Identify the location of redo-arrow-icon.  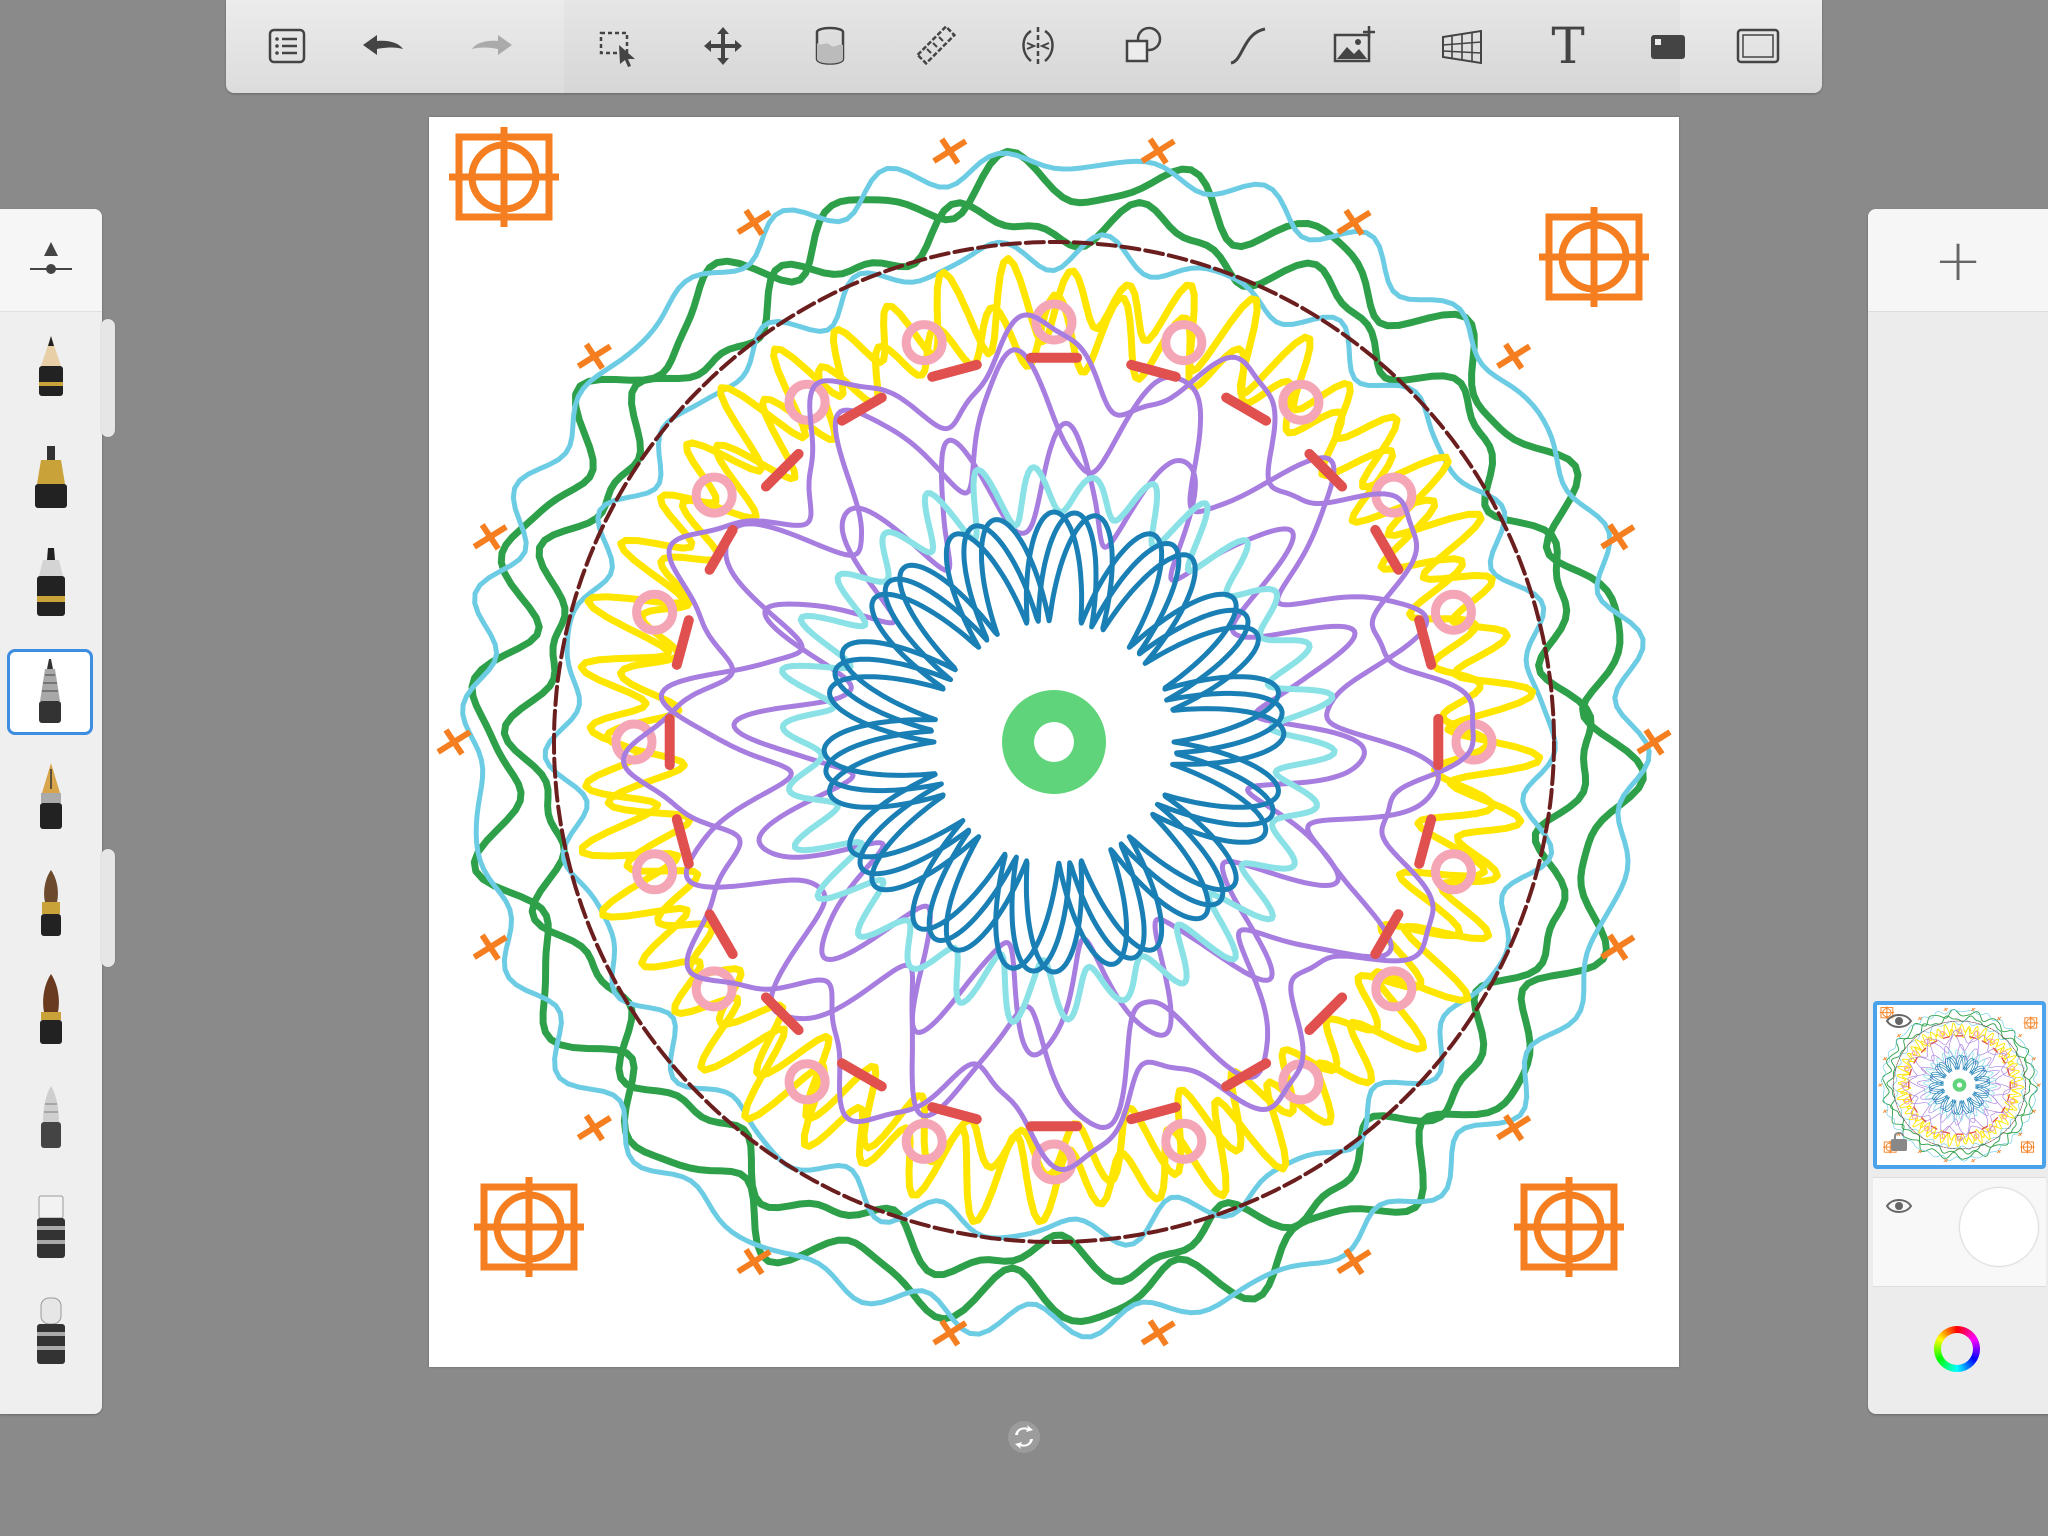
(492, 45).